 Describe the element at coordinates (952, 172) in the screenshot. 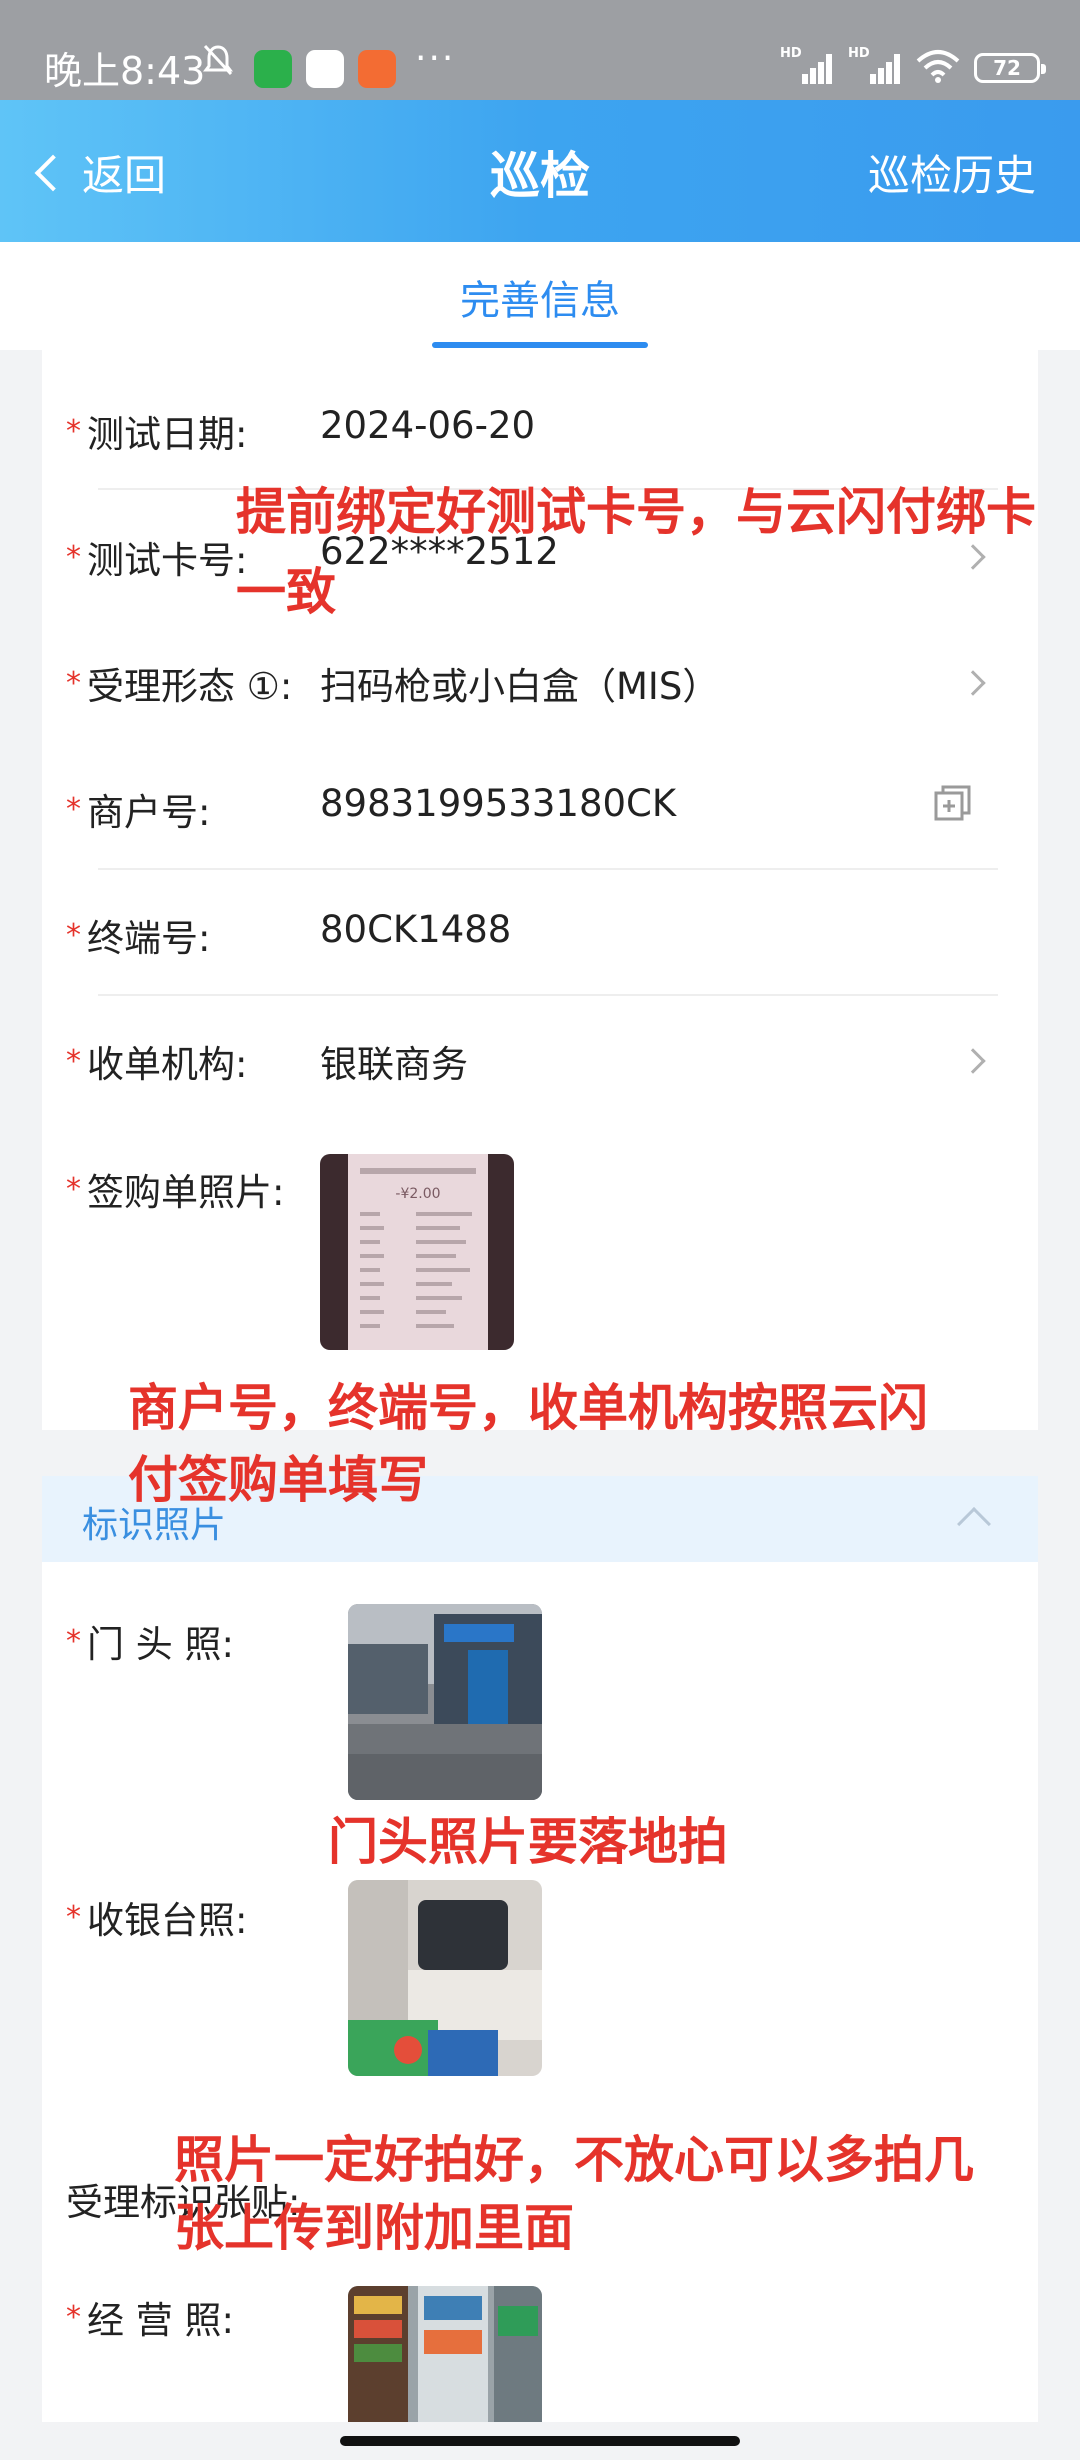

I see `inspection-history-button: 巡检历史` at that location.